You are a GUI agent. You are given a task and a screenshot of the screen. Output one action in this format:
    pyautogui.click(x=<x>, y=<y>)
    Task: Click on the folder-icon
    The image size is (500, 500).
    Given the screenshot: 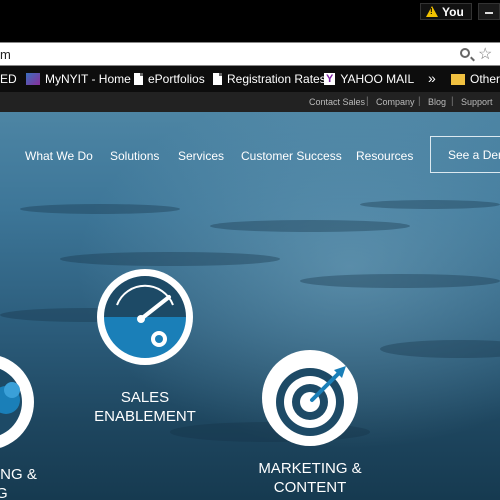 What is the action you would take?
    pyautogui.click(x=458, y=79)
    